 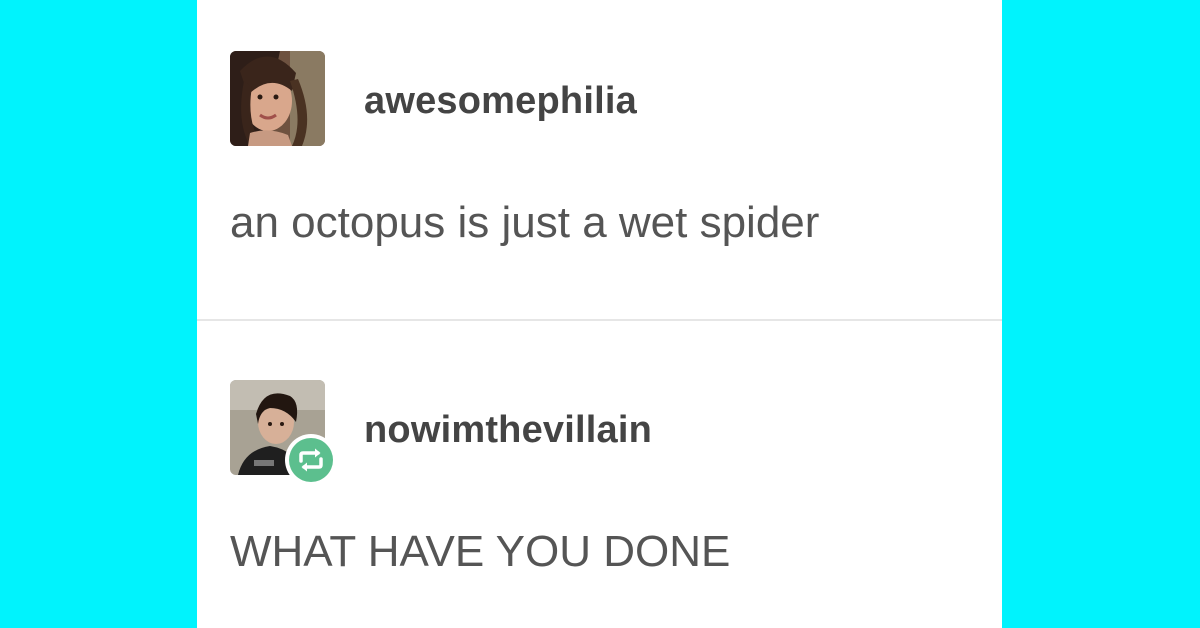 What do you see at coordinates (480, 551) in the screenshot?
I see `post-text: WHAT HAVE YOU DONE` at bounding box center [480, 551].